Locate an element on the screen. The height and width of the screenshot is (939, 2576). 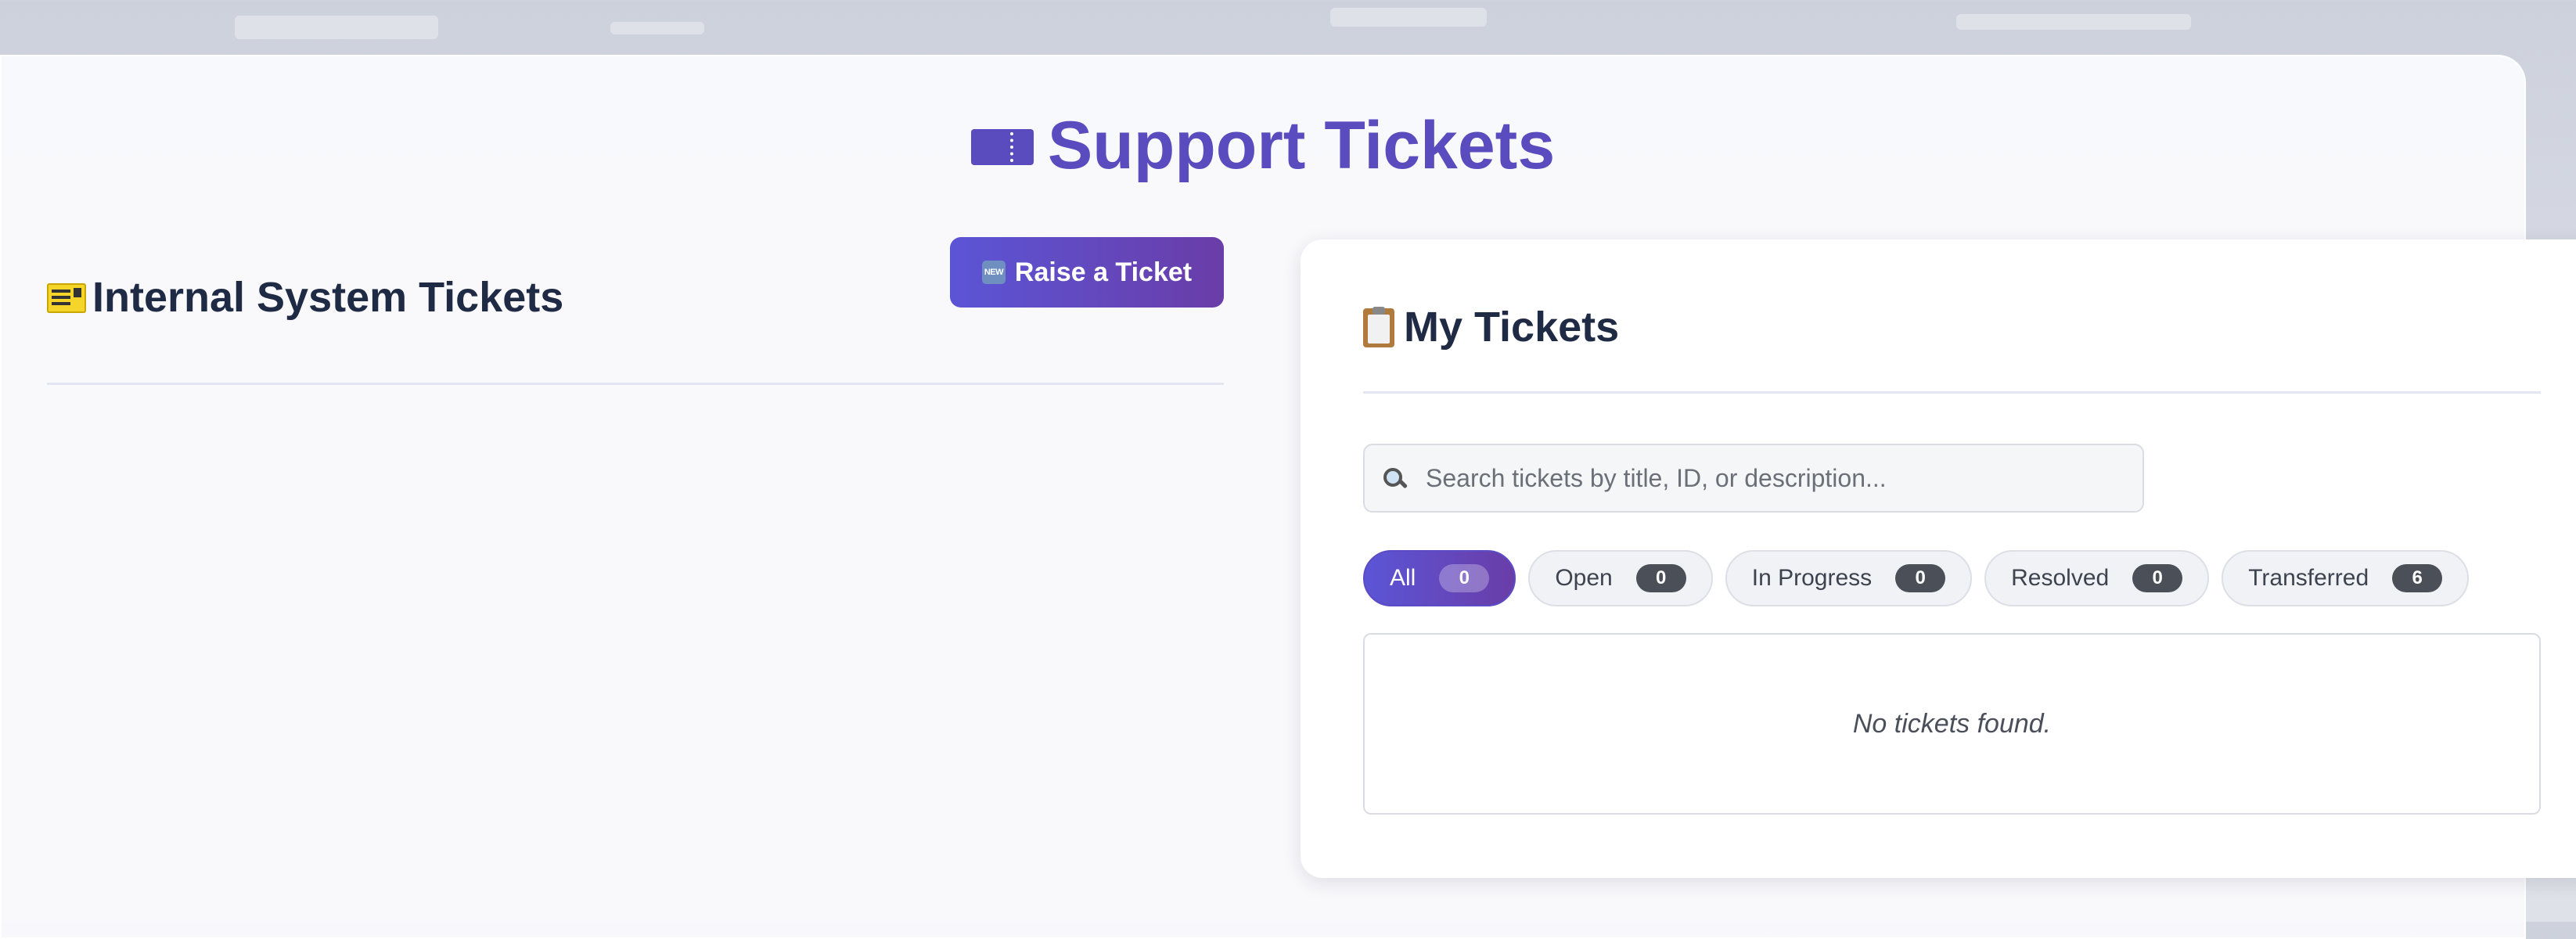
internal-tickets-title: Internal System Tickets is located at coordinates (328, 297).